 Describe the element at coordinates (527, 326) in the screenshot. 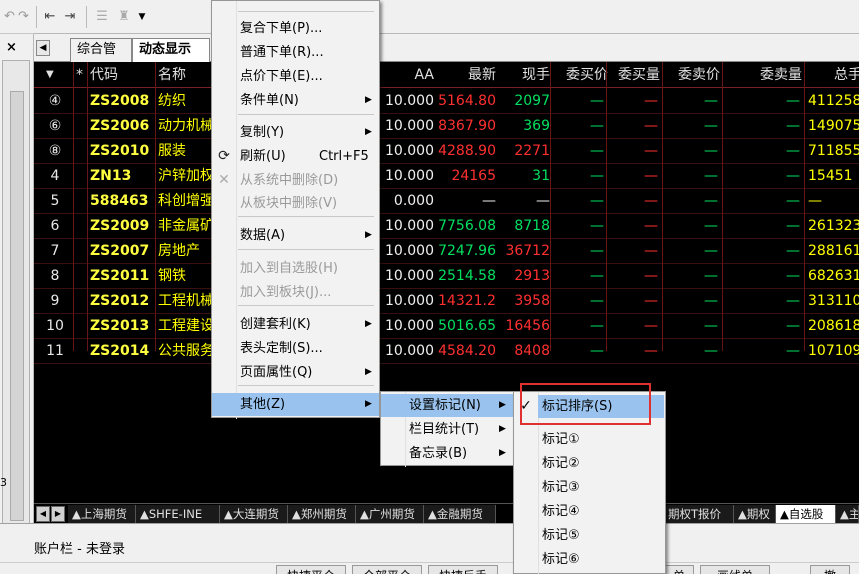

I see `row-volume: 16456` at that location.